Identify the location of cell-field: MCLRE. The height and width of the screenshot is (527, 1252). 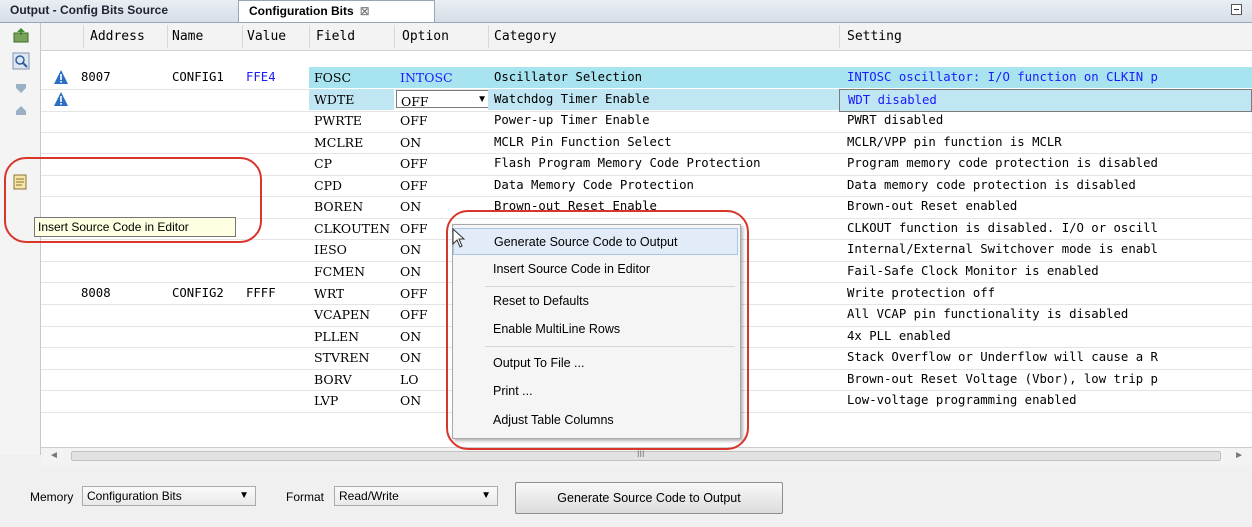
(339, 142).